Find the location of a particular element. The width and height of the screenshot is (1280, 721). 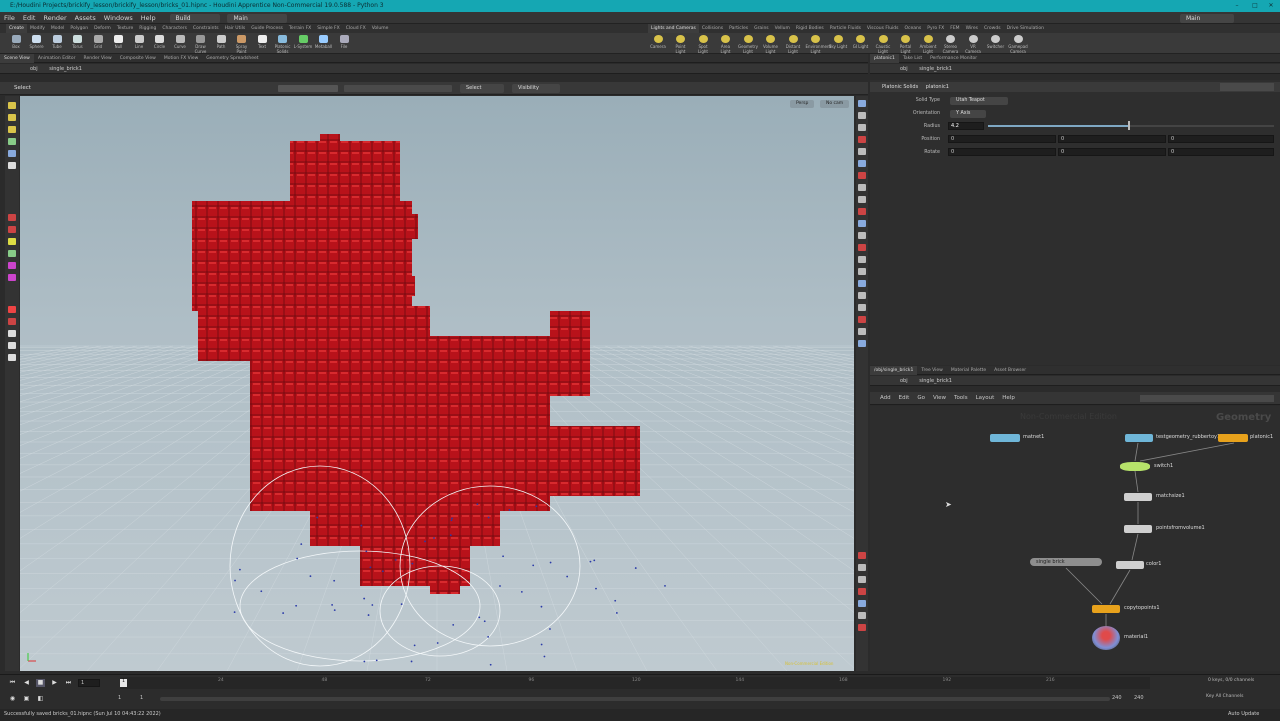

menu-file: File is located at coordinates (9, 18).